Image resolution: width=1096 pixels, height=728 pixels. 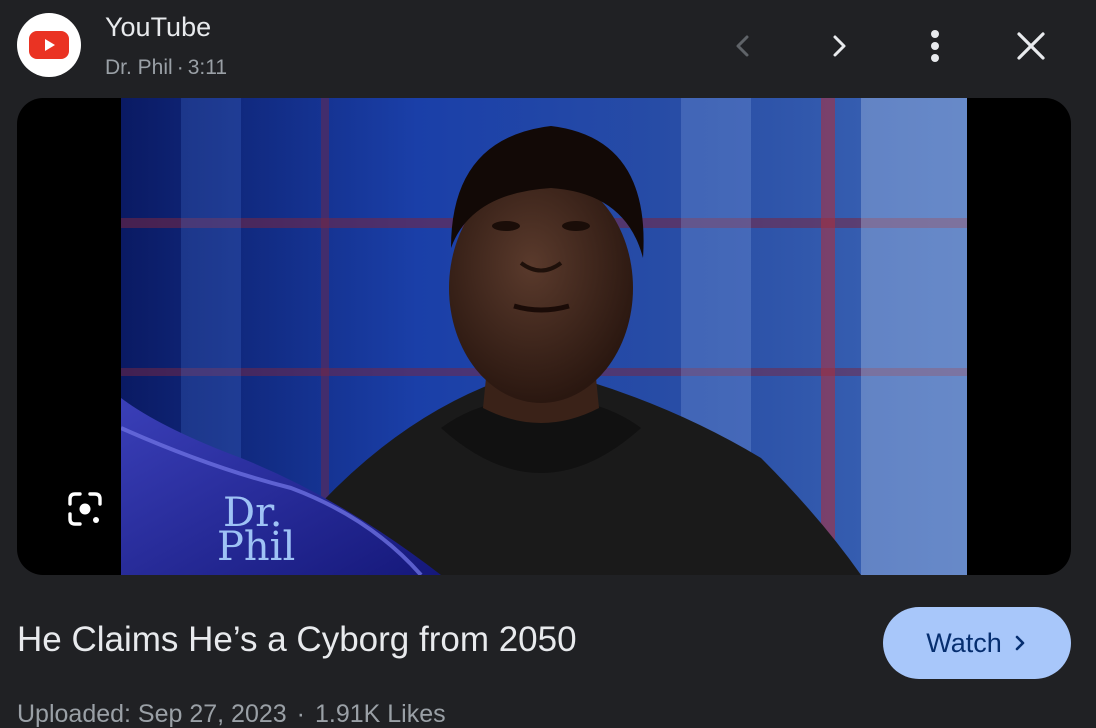 I want to click on chevron-left-icon, so click(x=742, y=46).